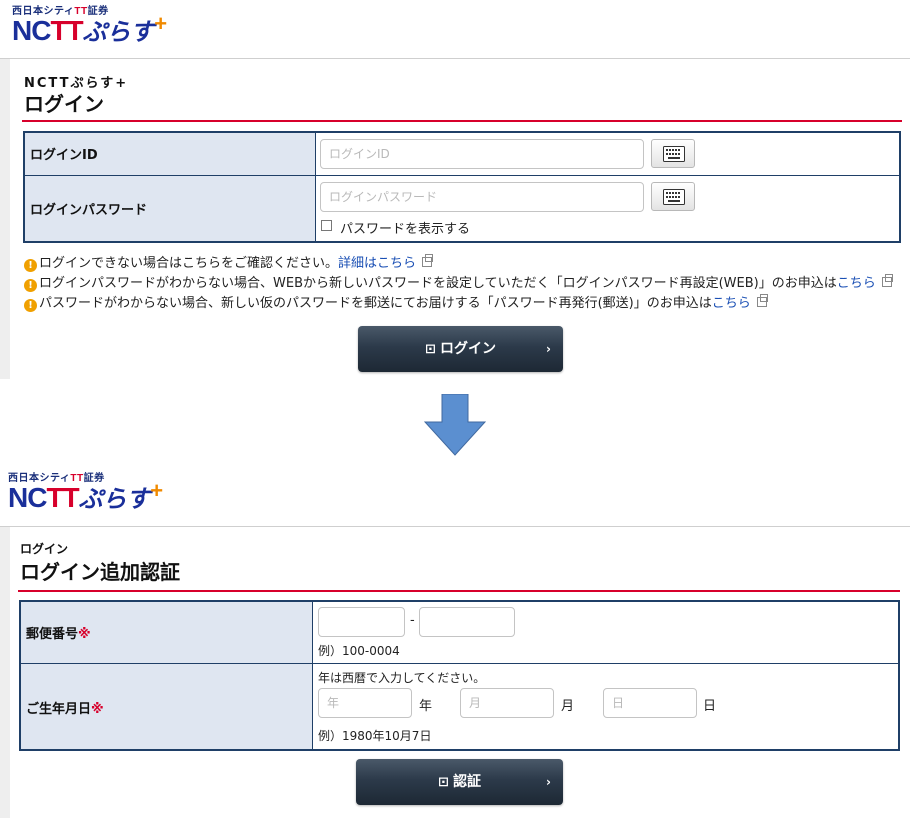 The image size is (910, 818). Describe the element at coordinates (482, 197) in the screenshot. I see `login-password-input` at that location.